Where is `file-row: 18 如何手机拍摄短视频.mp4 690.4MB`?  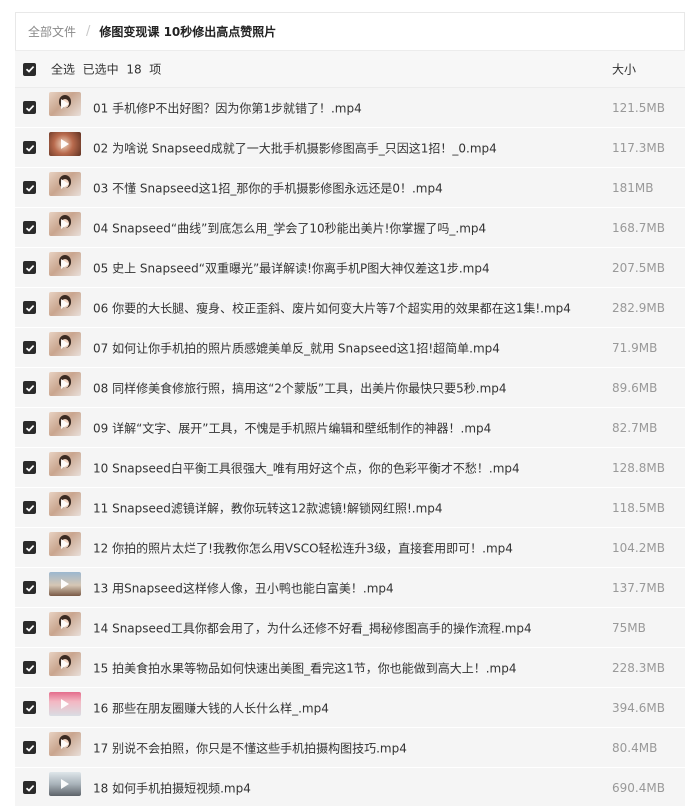
file-row: 18 如何手机拍摄短视频.mp4 690.4MB is located at coordinates (350, 787).